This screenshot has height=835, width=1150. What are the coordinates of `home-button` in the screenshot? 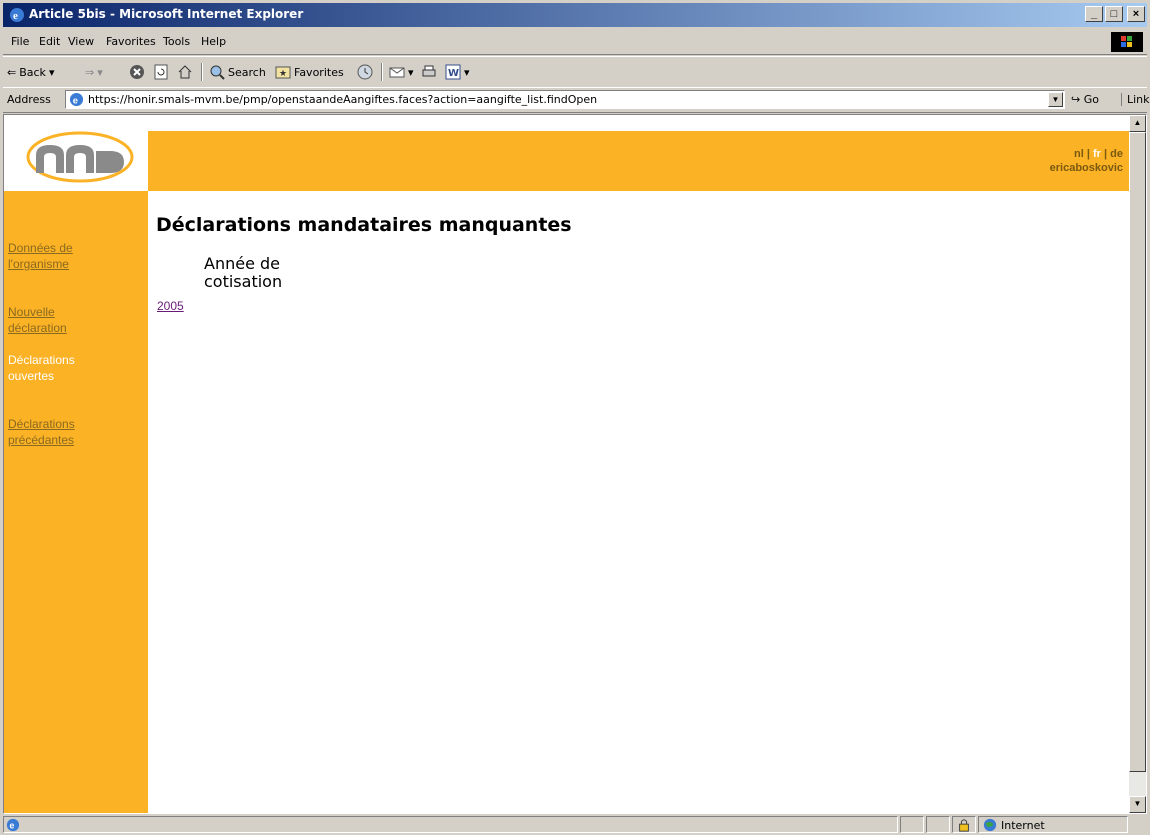 It's located at (185, 72).